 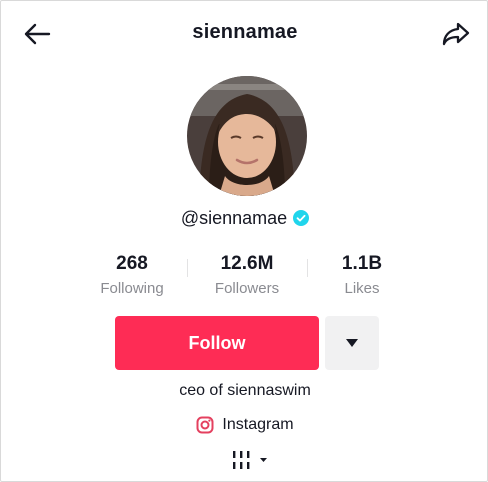 I want to click on grid-tabs-icon, so click(x=250, y=460).